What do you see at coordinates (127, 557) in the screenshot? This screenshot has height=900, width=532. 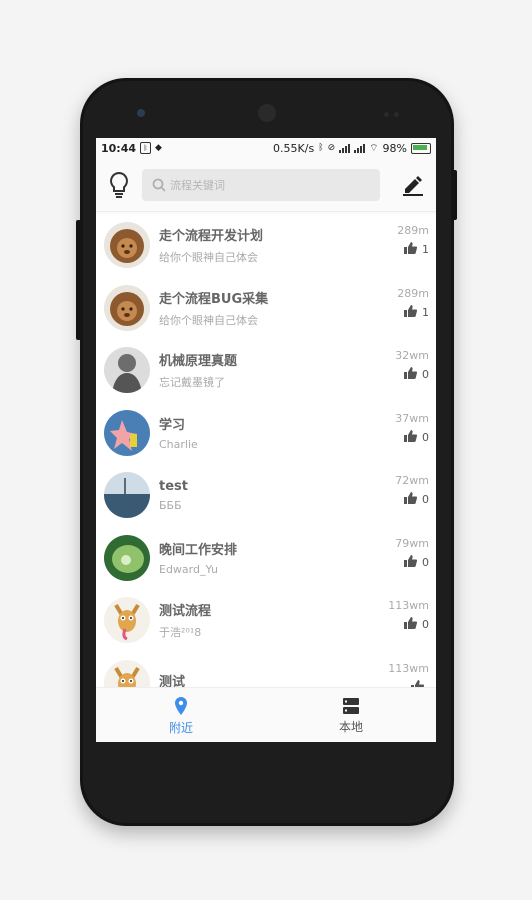 I see `leaf-avatar` at bounding box center [127, 557].